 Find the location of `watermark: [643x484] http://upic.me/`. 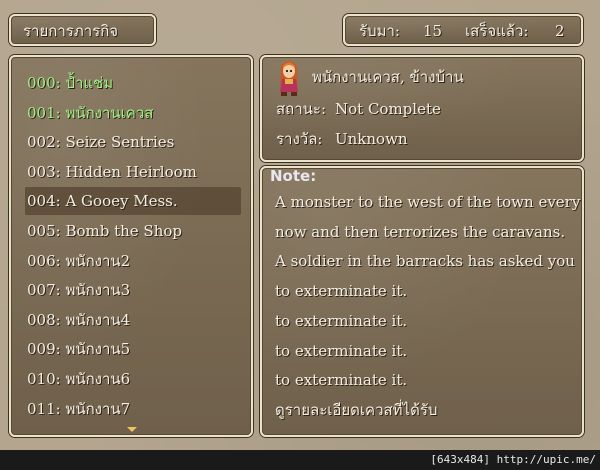

watermark: [643x484] http://upic.me/ is located at coordinates (513, 459).